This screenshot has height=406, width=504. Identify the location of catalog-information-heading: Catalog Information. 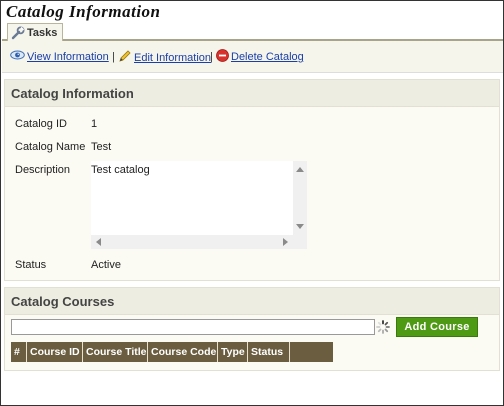
(252, 93).